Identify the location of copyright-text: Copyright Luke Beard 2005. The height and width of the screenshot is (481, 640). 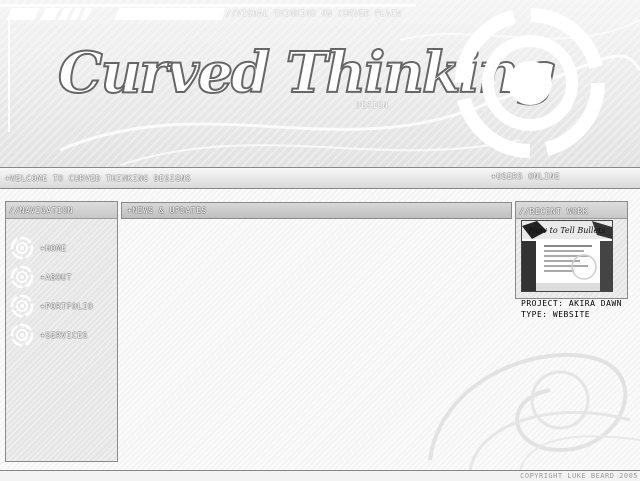
(579, 476).